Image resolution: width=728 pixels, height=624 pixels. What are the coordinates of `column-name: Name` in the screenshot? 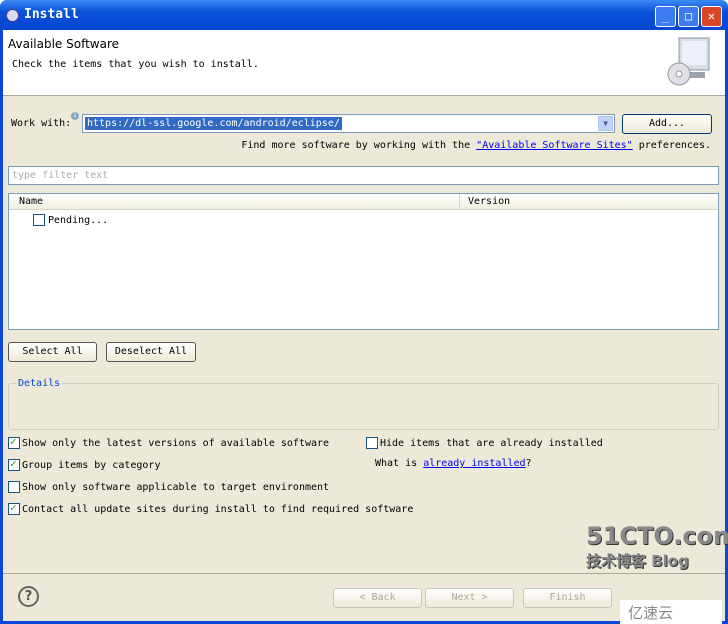 It's located at (31, 201).